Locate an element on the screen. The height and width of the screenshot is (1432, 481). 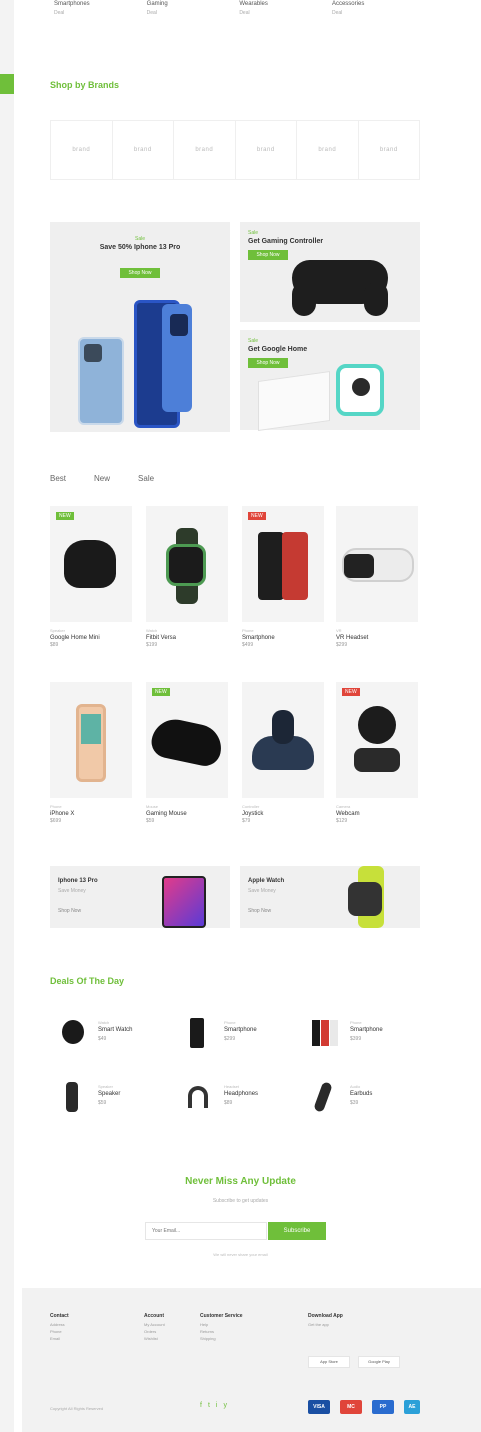
tab-best: Best is located at coordinates (58, 478).